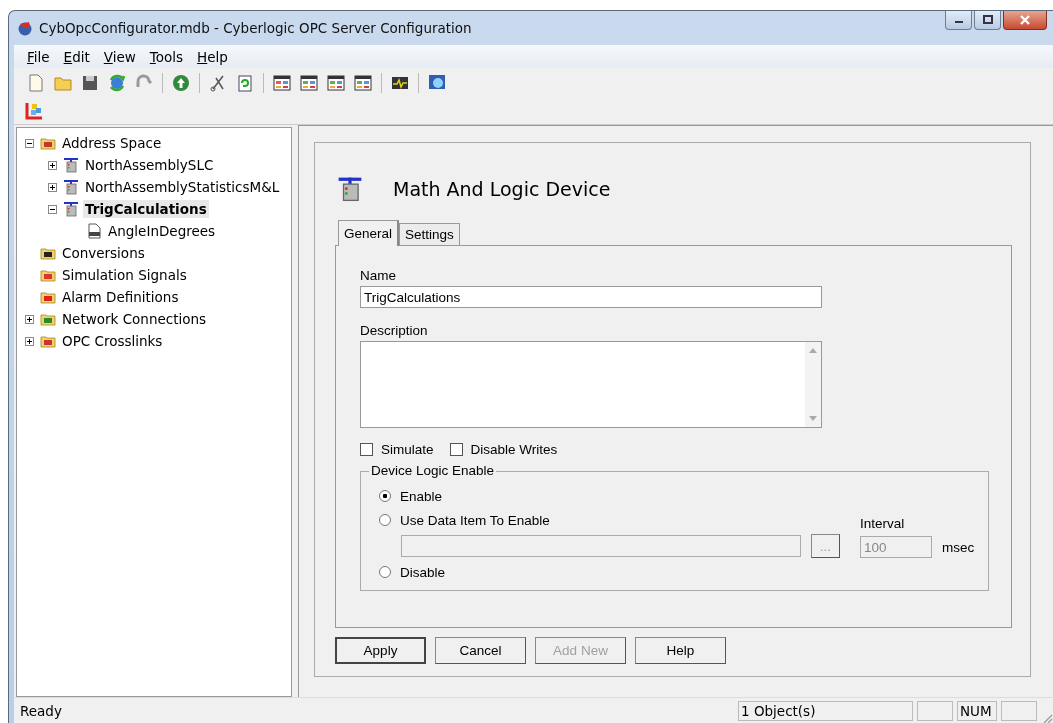  Describe the element at coordinates (120, 297) in the screenshot. I see `tree-item: Alarm Definitions` at that location.